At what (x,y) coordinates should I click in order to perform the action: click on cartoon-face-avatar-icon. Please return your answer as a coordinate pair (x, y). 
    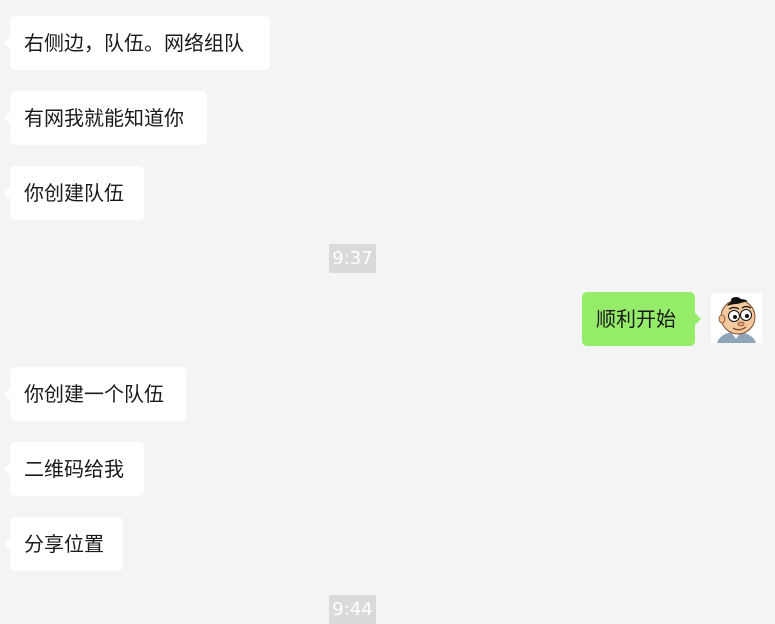
    Looking at the image, I should click on (736, 318).